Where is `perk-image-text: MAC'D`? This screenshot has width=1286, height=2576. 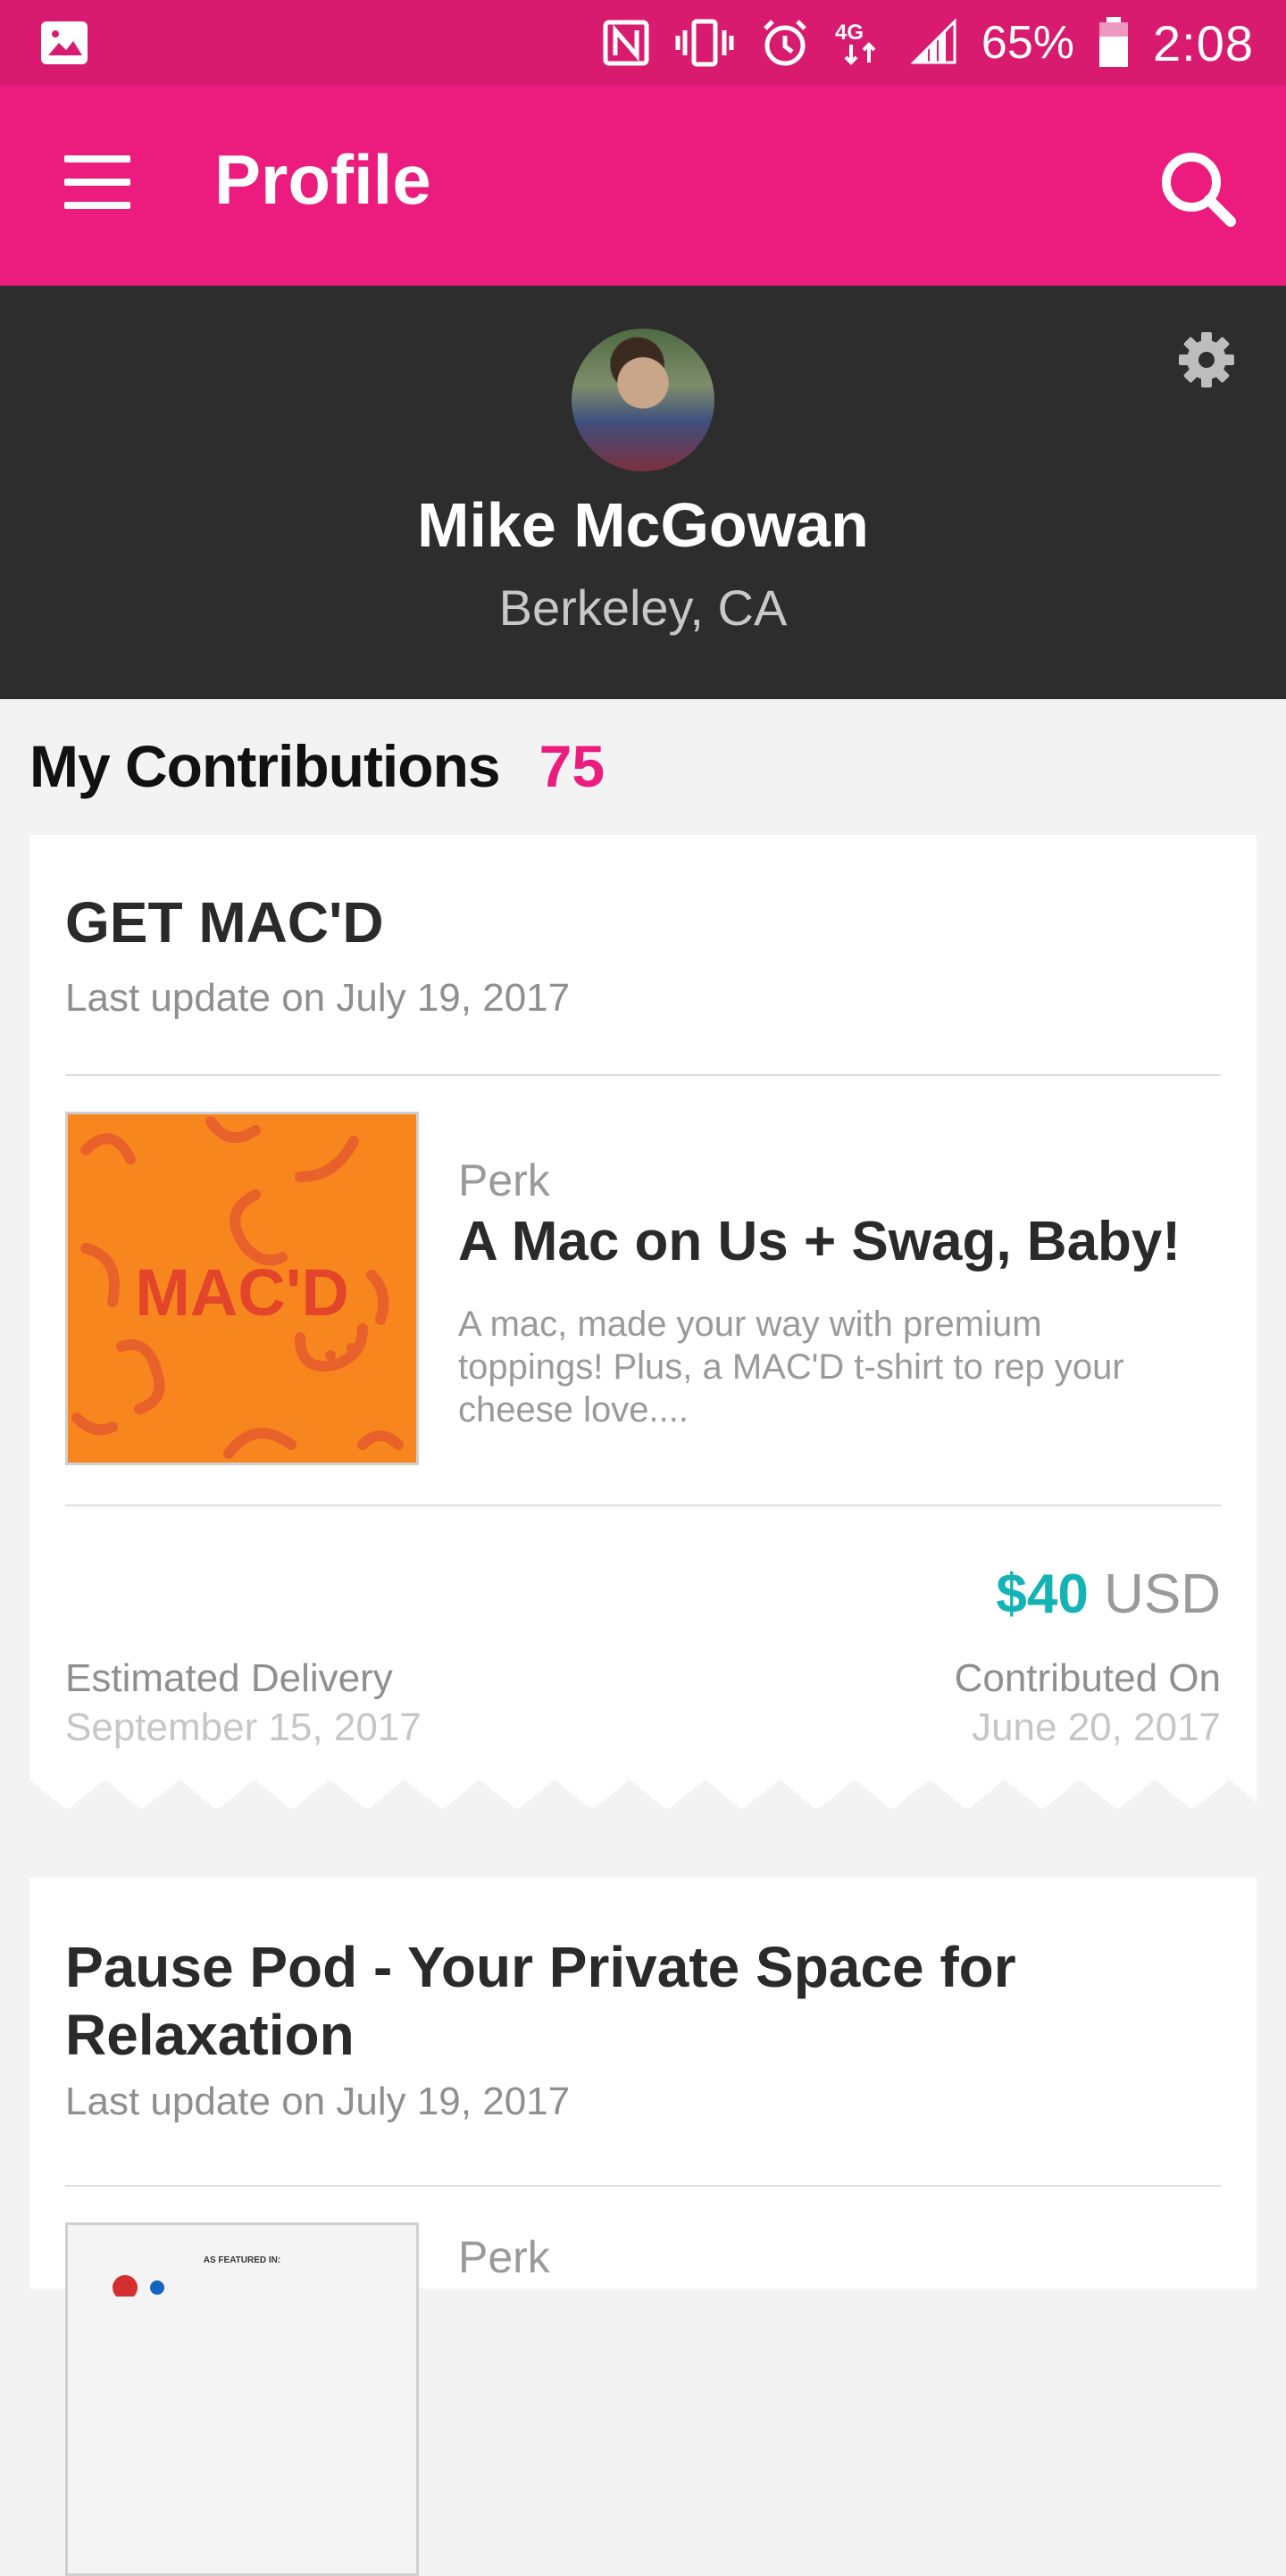
perk-image-text: MAC'D is located at coordinates (242, 1292).